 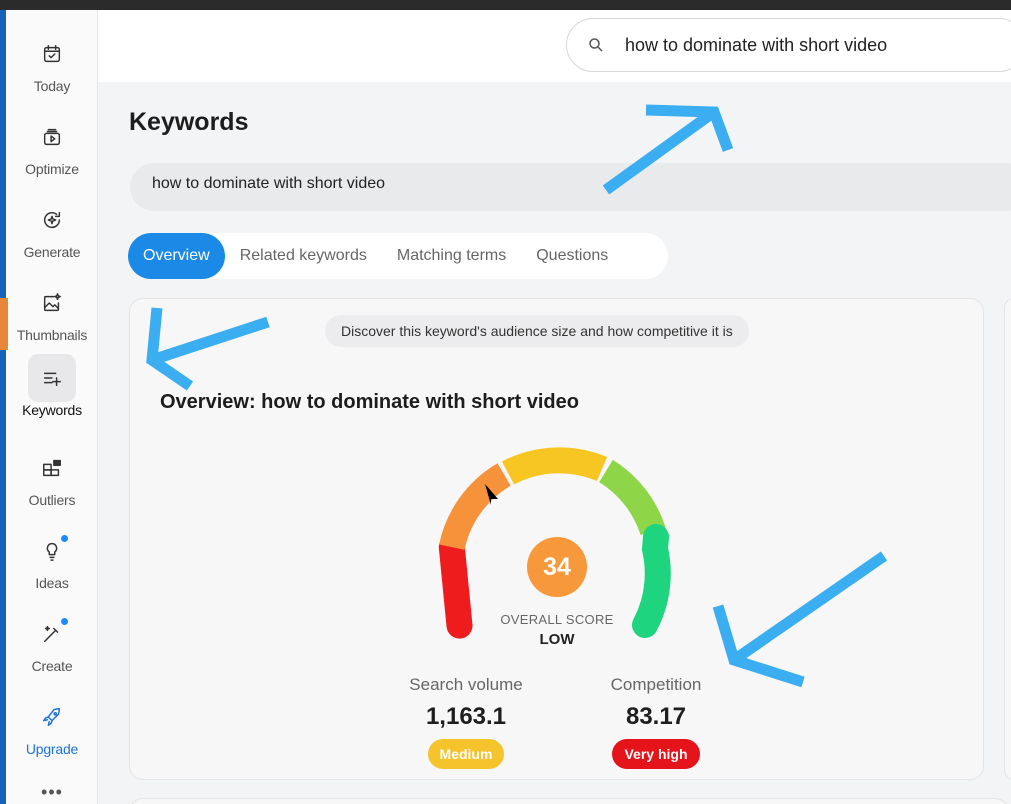 What do you see at coordinates (176, 256) in the screenshot?
I see `tab-overview: Overview` at bounding box center [176, 256].